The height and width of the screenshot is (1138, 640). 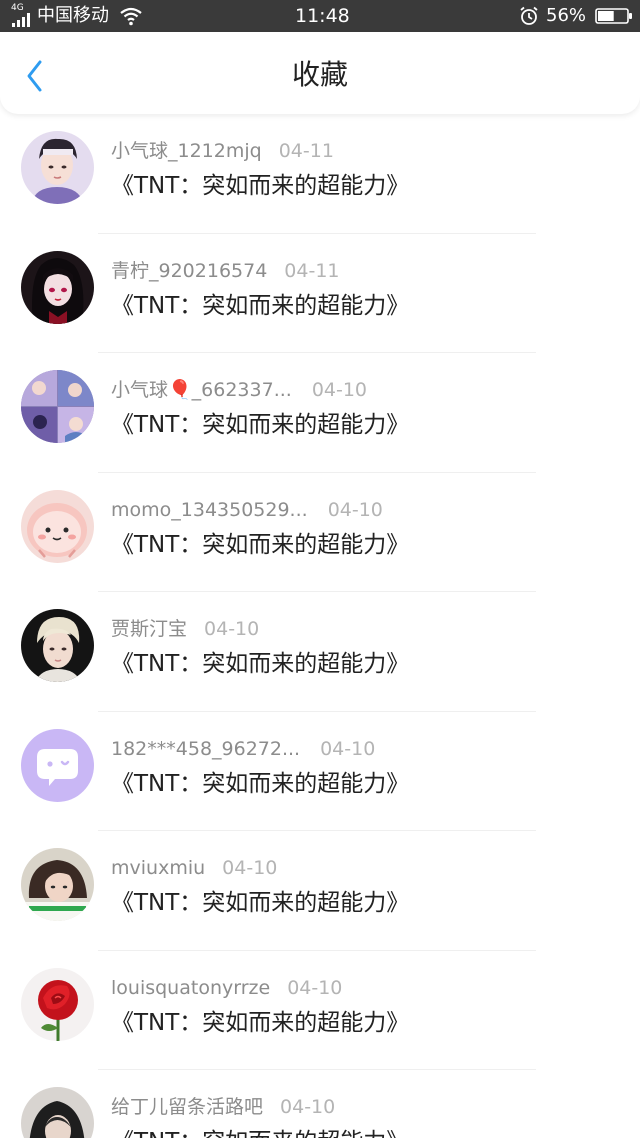 I want to click on battery-icon, so click(x=613, y=16).